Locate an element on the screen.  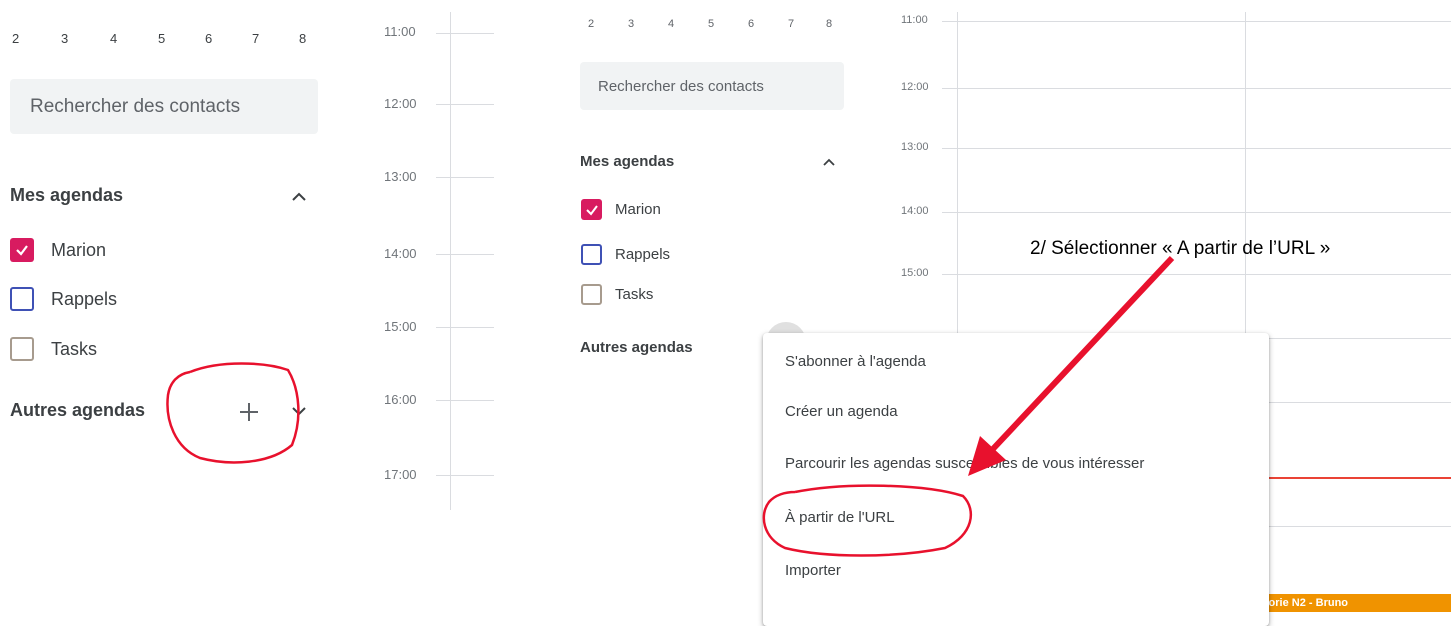
annotation-arrow is located at coordinates (1071, 365).